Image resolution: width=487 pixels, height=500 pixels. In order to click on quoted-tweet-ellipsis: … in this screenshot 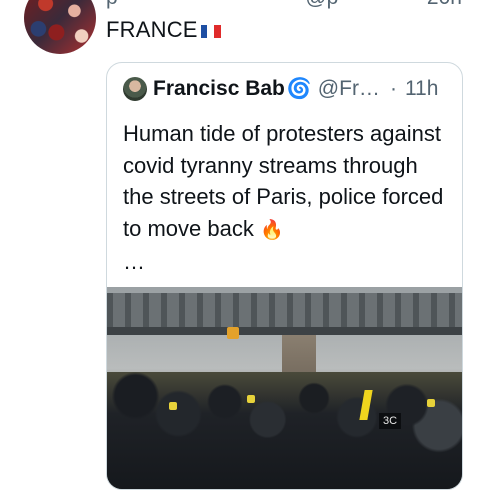, I will do `click(134, 261)`.